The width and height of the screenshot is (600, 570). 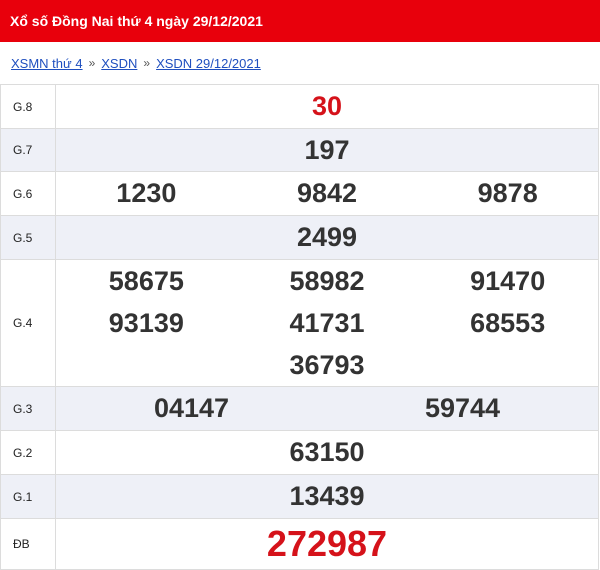 What do you see at coordinates (28, 193) in the screenshot?
I see `prize-label: G.6` at bounding box center [28, 193].